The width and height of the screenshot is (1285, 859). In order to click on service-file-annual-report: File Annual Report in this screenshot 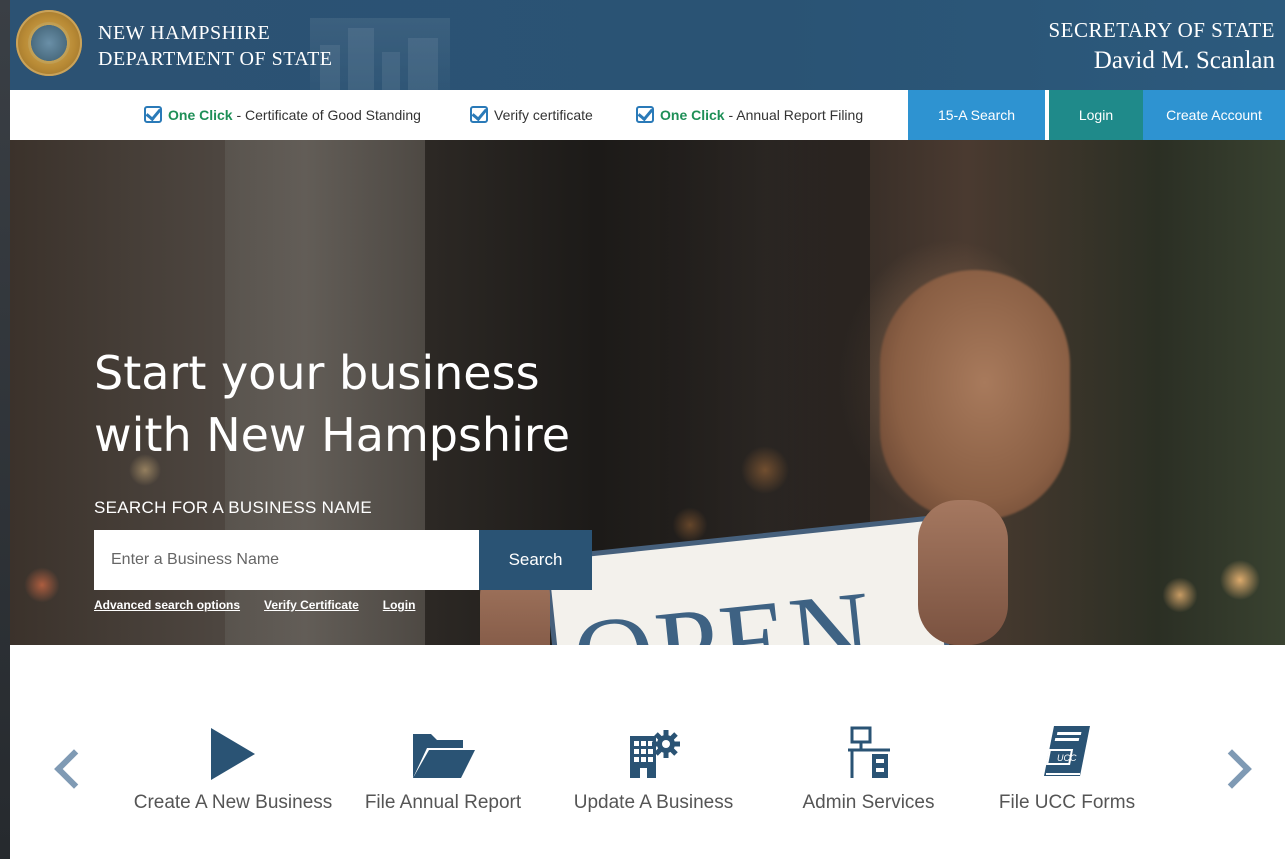, I will do `click(443, 757)`.